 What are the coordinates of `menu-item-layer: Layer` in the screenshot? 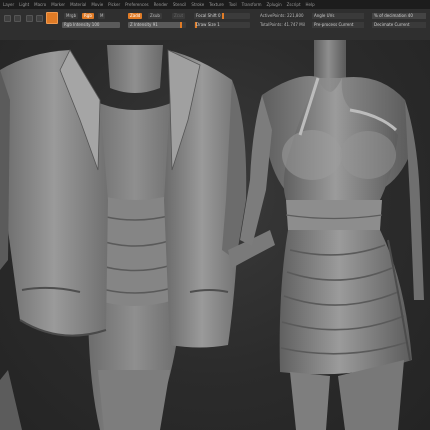 It's located at (8, 4).